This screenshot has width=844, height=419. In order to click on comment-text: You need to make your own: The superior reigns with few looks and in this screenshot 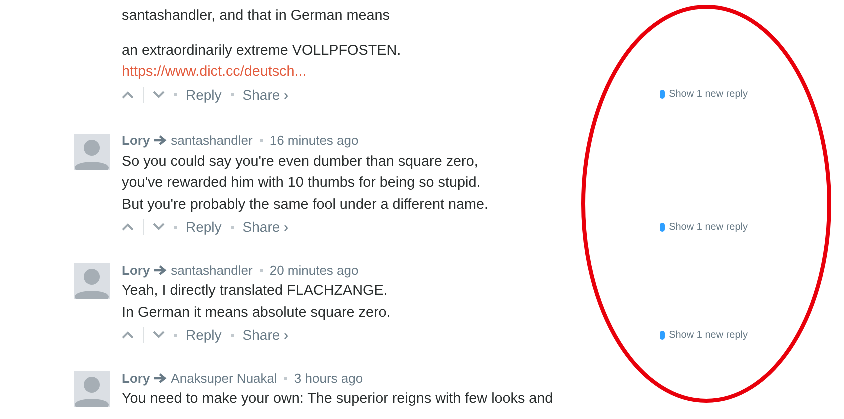, I will do `click(338, 399)`.